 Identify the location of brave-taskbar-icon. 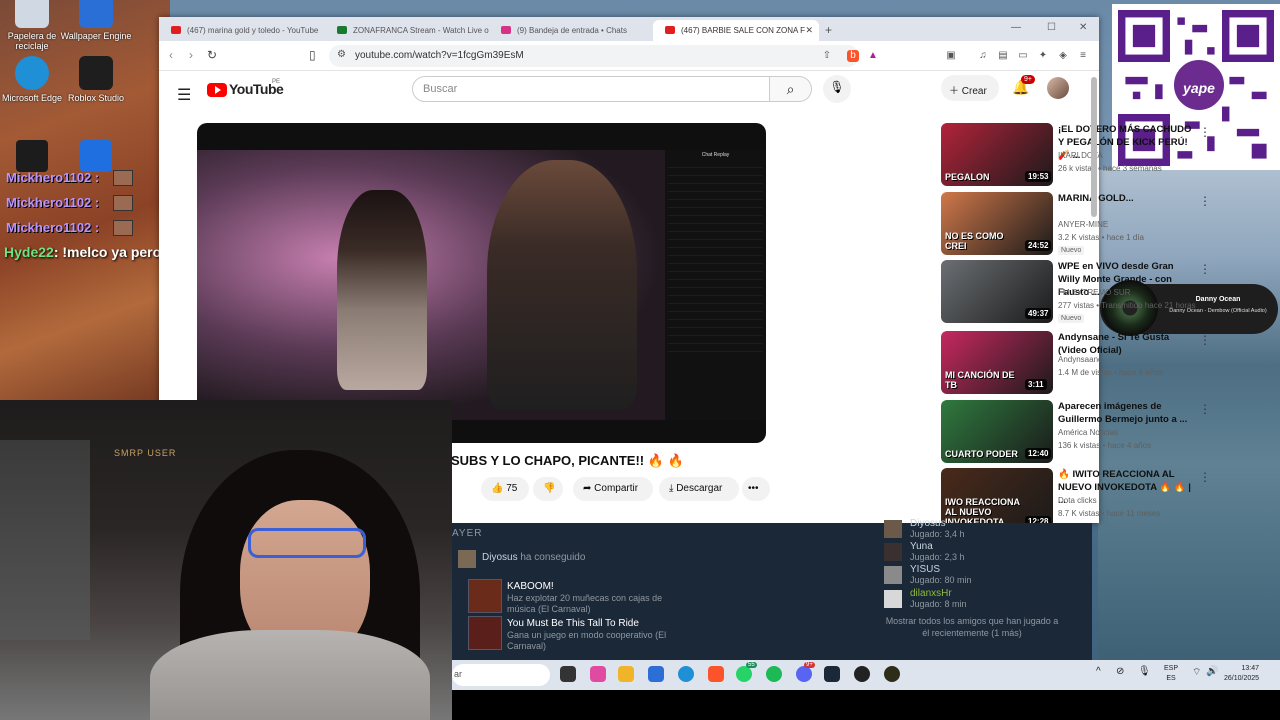
(716, 674).